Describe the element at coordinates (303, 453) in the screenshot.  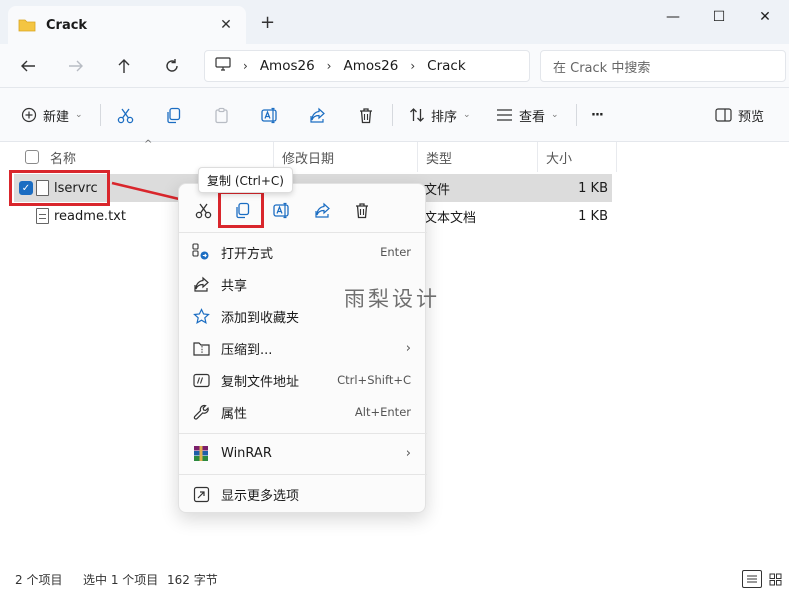
I see `menu-item-winrar: WinRAR ›` at that location.